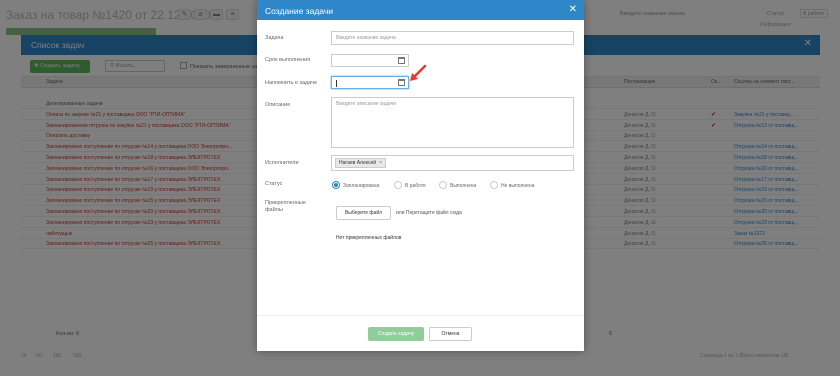 Image resolution: width=840 pixels, height=376 pixels. I want to click on choose-file-button: Выберите файл, so click(363, 213).